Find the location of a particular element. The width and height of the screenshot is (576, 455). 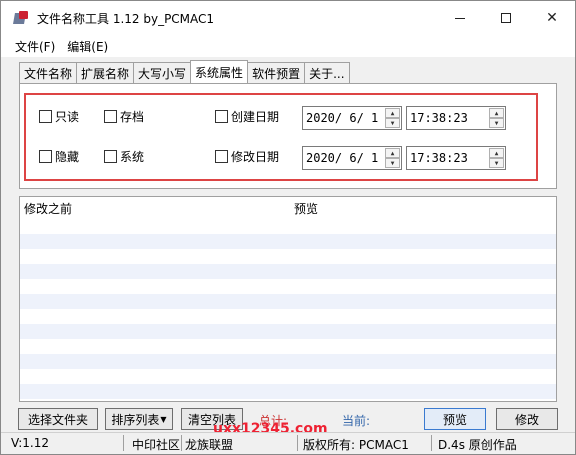

status-copyright: 版权所有: PCMAC1 is located at coordinates (356, 445).